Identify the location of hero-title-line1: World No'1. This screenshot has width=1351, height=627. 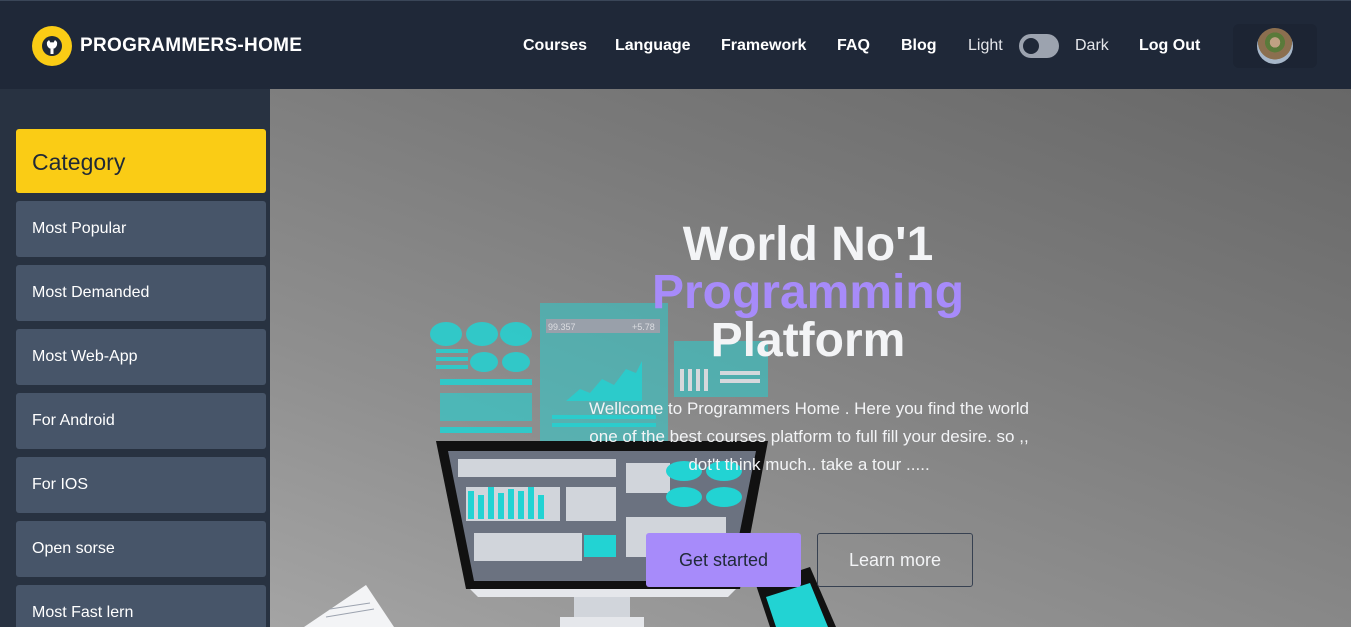
(808, 244).